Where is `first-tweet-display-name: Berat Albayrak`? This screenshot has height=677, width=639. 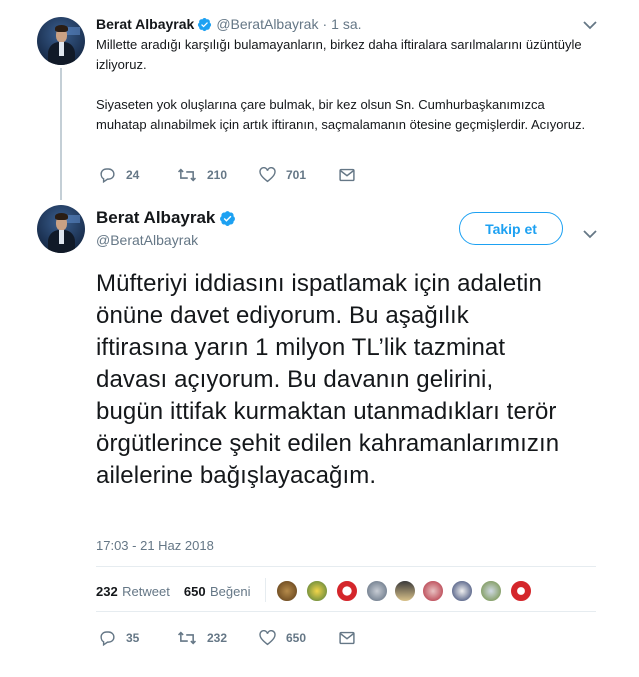
first-tweet-display-name: Berat Albayrak is located at coordinates (145, 24).